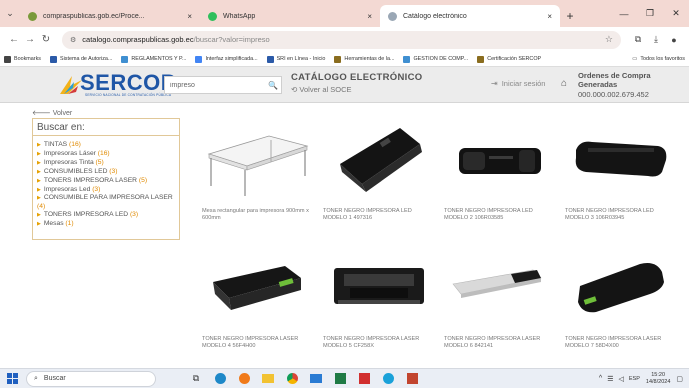 Image resolution: width=689 pixels, height=388 pixels. I want to click on forward-arrow-icon: →, so click(30, 39).